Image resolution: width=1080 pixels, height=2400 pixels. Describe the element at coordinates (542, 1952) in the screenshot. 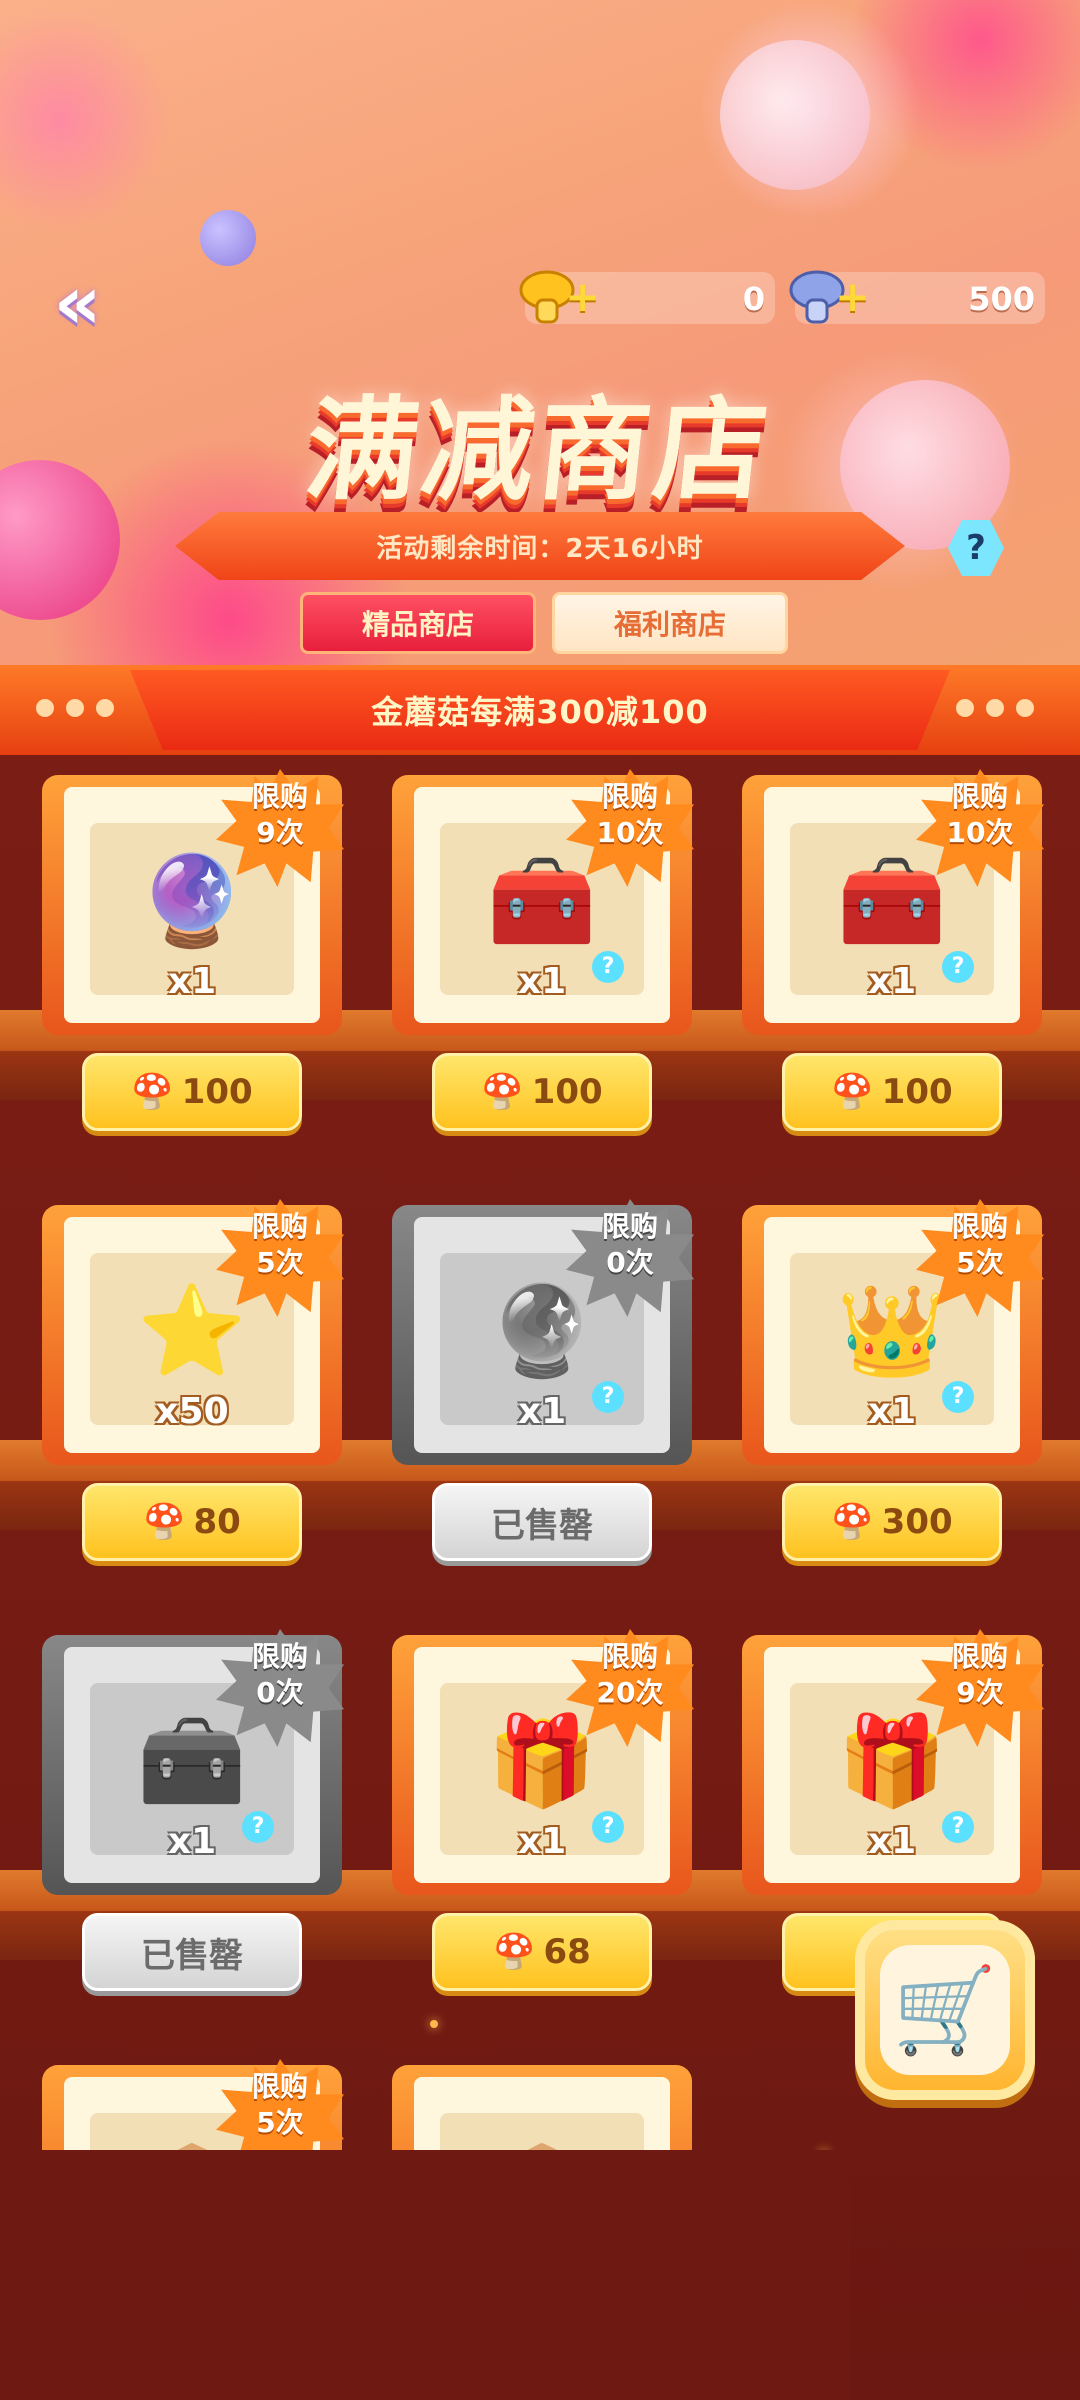

I see `buy-button: 🍄 68` at that location.